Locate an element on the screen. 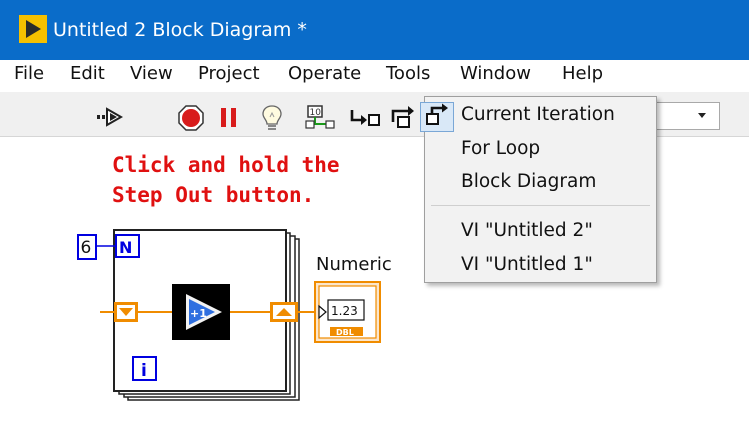  count-constant-value: 6 is located at coordinates (86, 248).